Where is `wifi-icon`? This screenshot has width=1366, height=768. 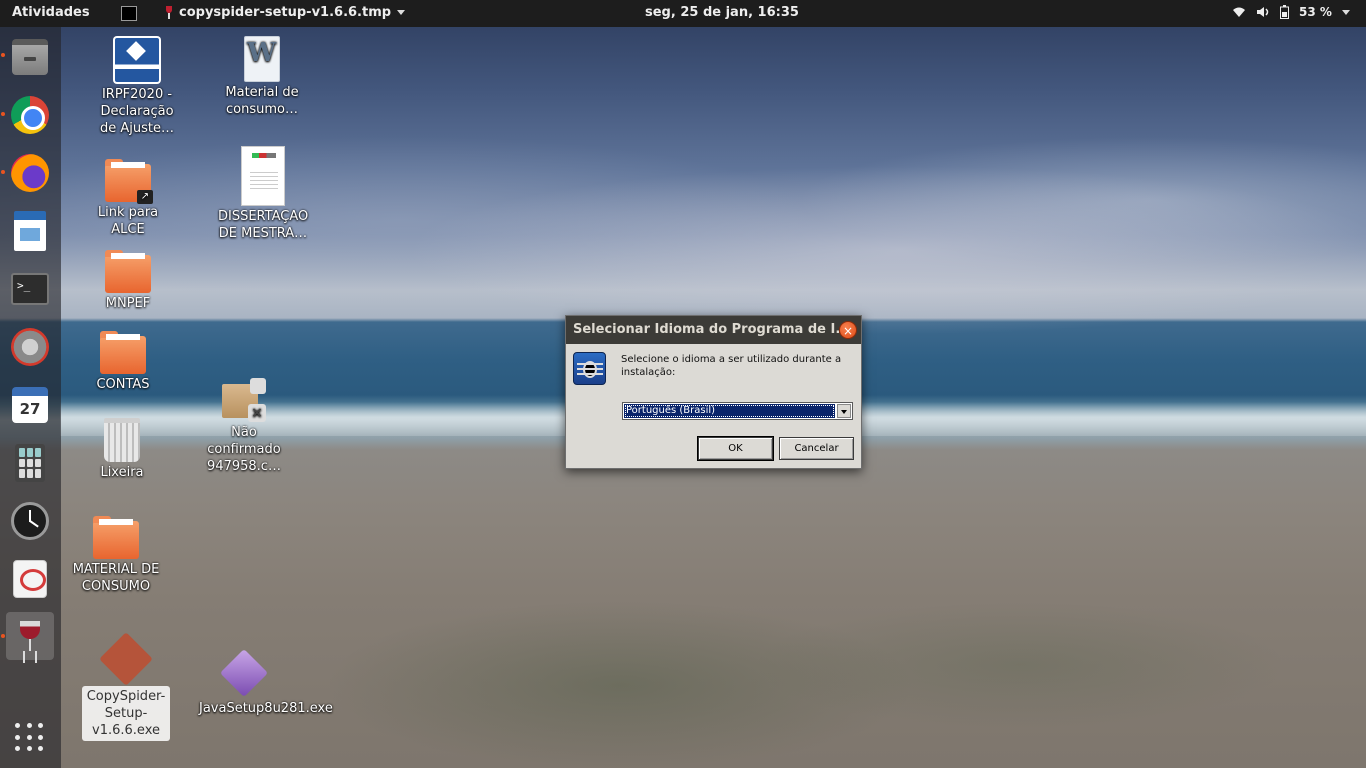
wifi-icon is located at coordinates (1239, 12).